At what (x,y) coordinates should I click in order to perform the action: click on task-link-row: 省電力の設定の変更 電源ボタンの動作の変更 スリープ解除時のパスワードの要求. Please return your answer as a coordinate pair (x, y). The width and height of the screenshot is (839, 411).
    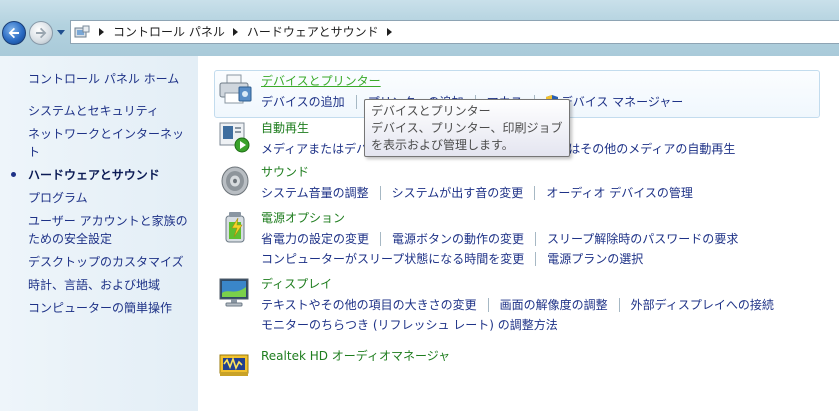
    Looking at the image, I should click on (546, 239).